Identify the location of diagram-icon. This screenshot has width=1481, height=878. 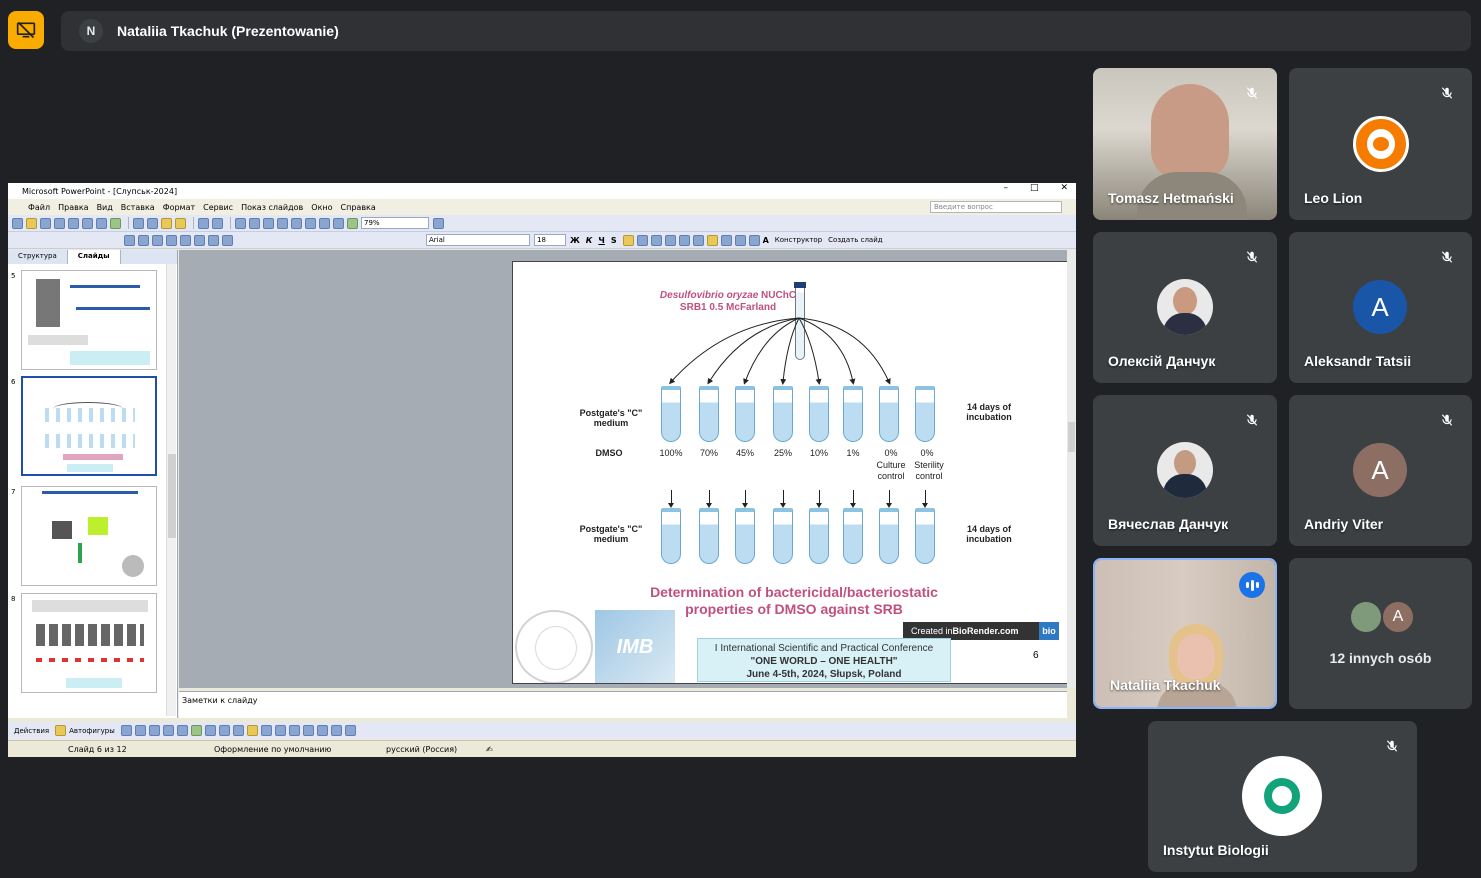
(210, 730).